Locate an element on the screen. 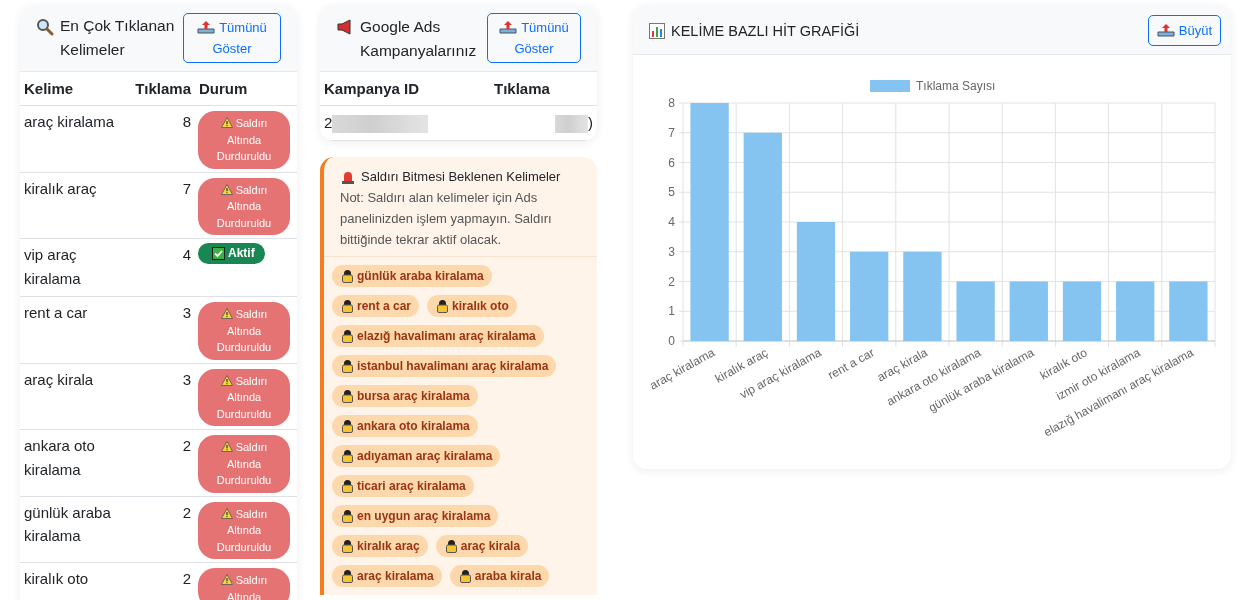 The height and width of the screenshot is (600, 1240). keyword-tag: bursa araç kiralama is located at coordinates (405, 396).